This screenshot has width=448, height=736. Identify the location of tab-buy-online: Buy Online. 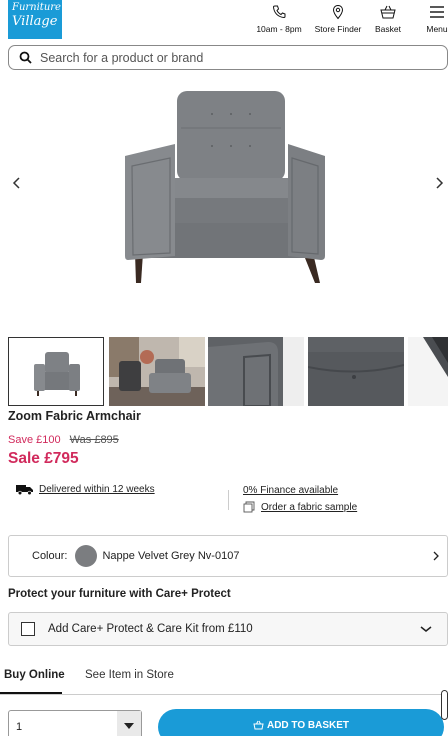
(34, 675).